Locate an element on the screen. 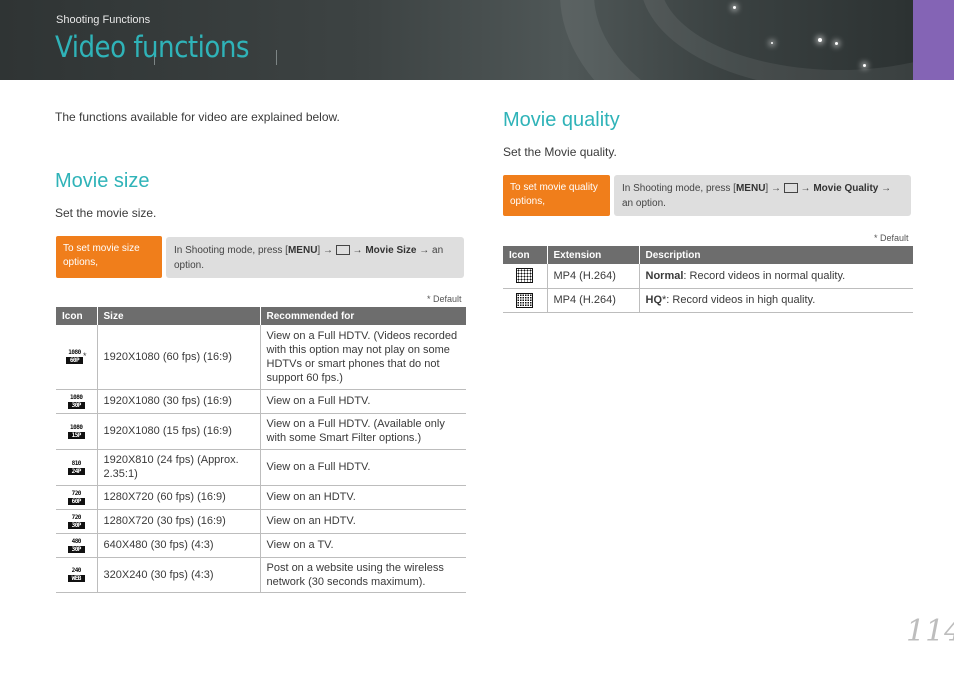 Image resolution: width=954 pixels, height=676 pixels. movie-size-icon: 480 30P is located at coordinates (76, 545).